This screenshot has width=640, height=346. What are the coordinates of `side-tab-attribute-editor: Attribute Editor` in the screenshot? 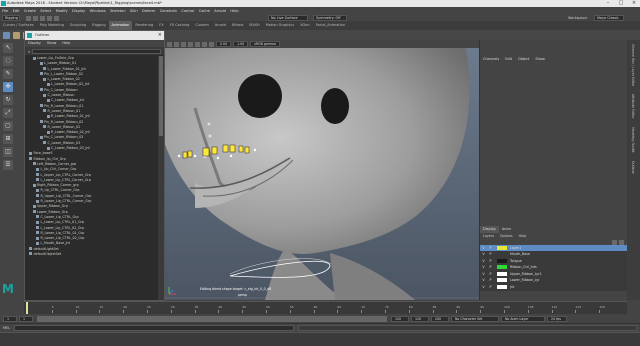 It's located at (633, 106).